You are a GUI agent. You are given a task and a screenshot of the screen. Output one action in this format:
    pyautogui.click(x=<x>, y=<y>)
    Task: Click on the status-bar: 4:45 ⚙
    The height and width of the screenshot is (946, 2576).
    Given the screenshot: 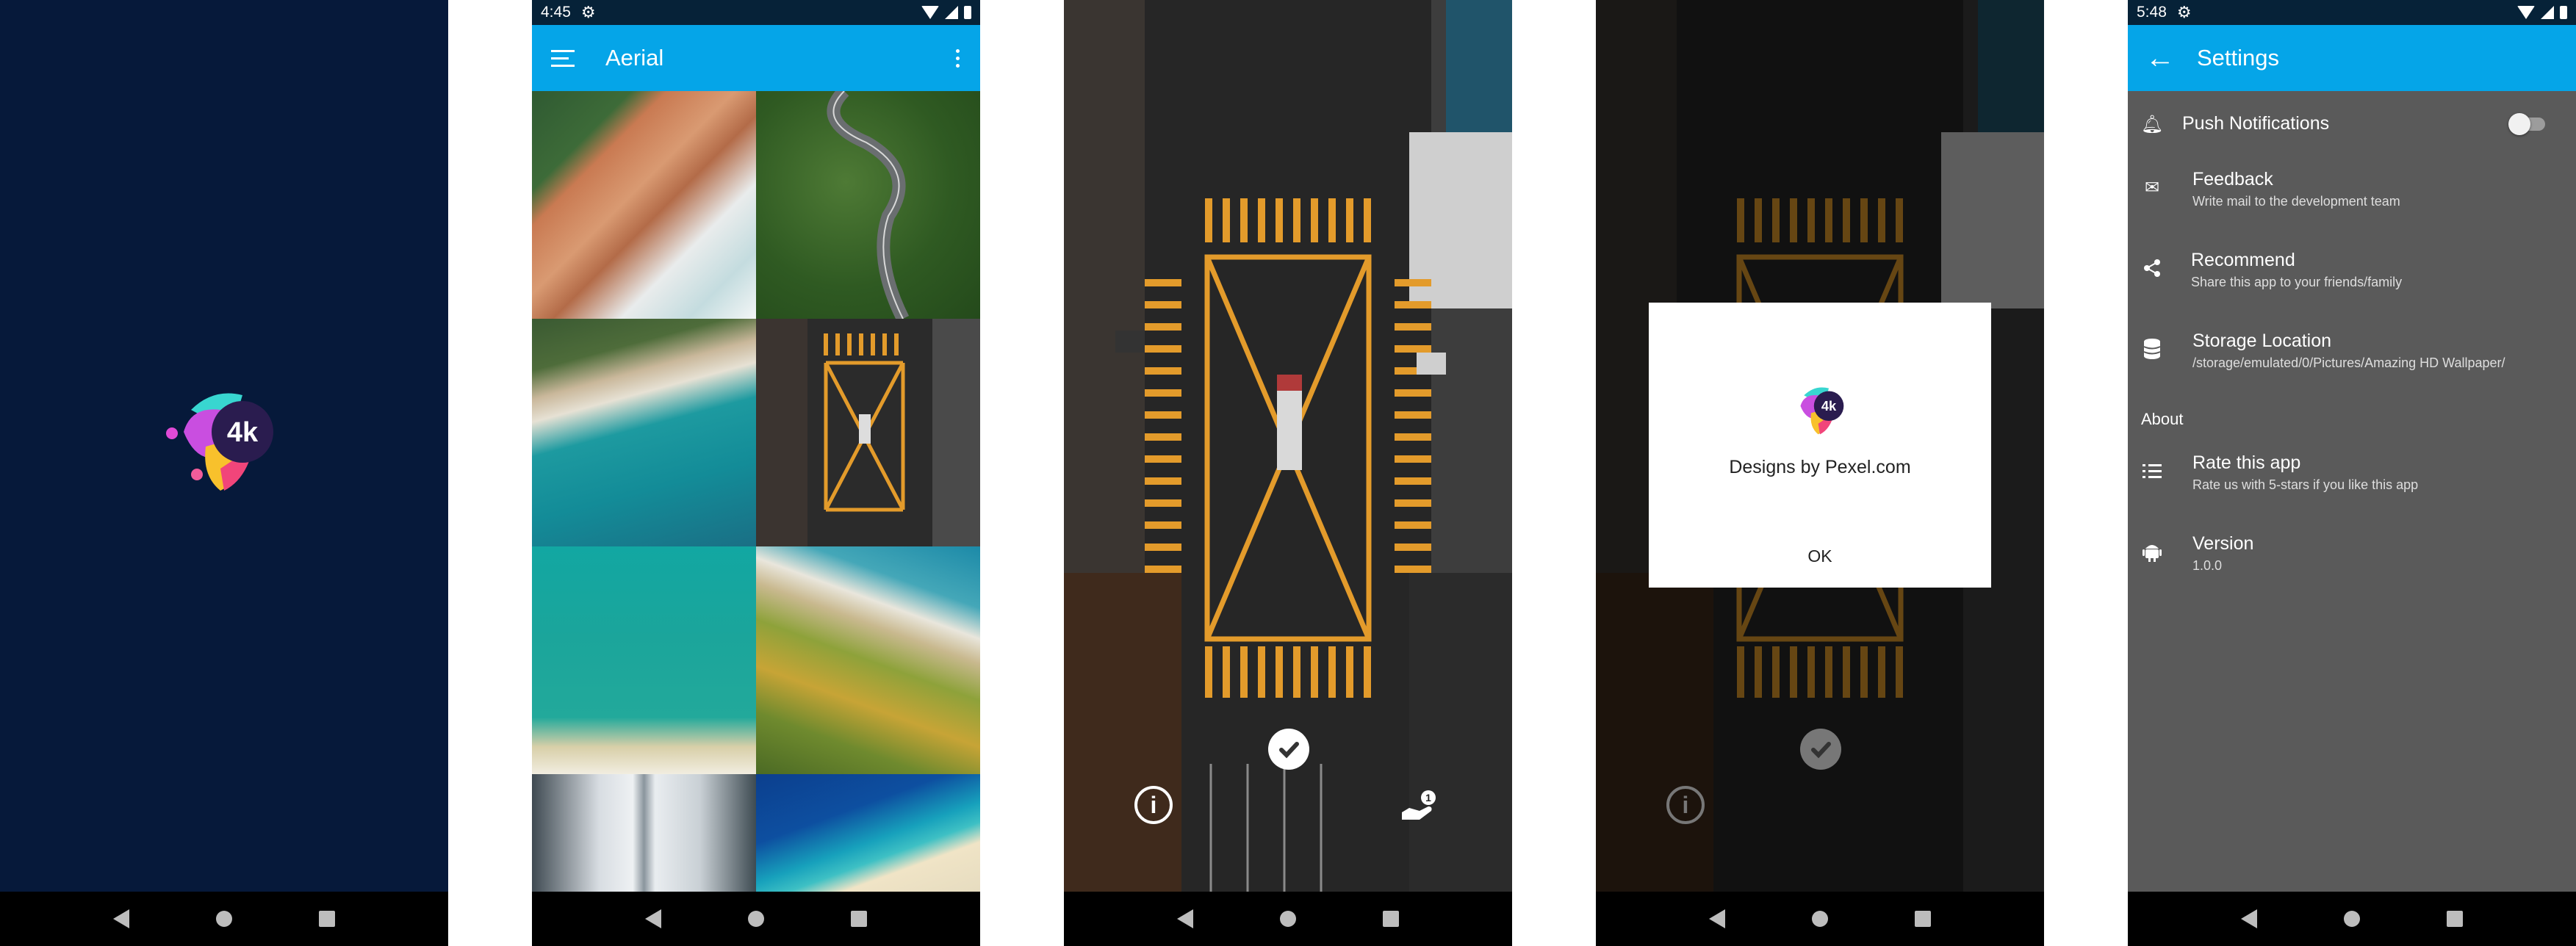 What is the action you would take?
    pyautogui.click(x=756, y=12)
    